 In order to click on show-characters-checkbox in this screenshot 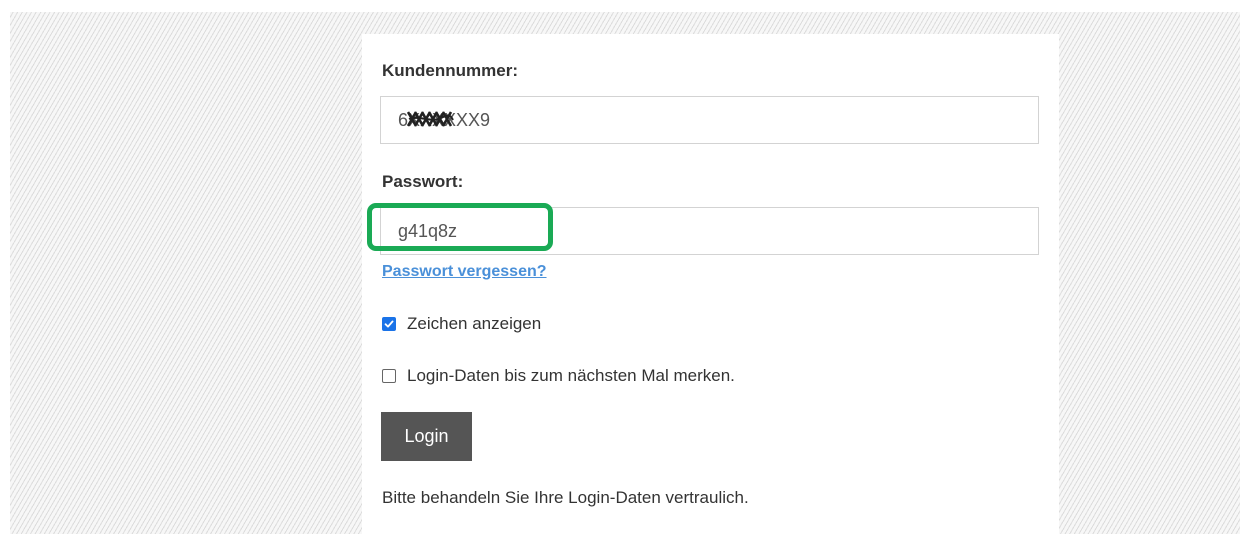, I will do `click(389, 324)`.